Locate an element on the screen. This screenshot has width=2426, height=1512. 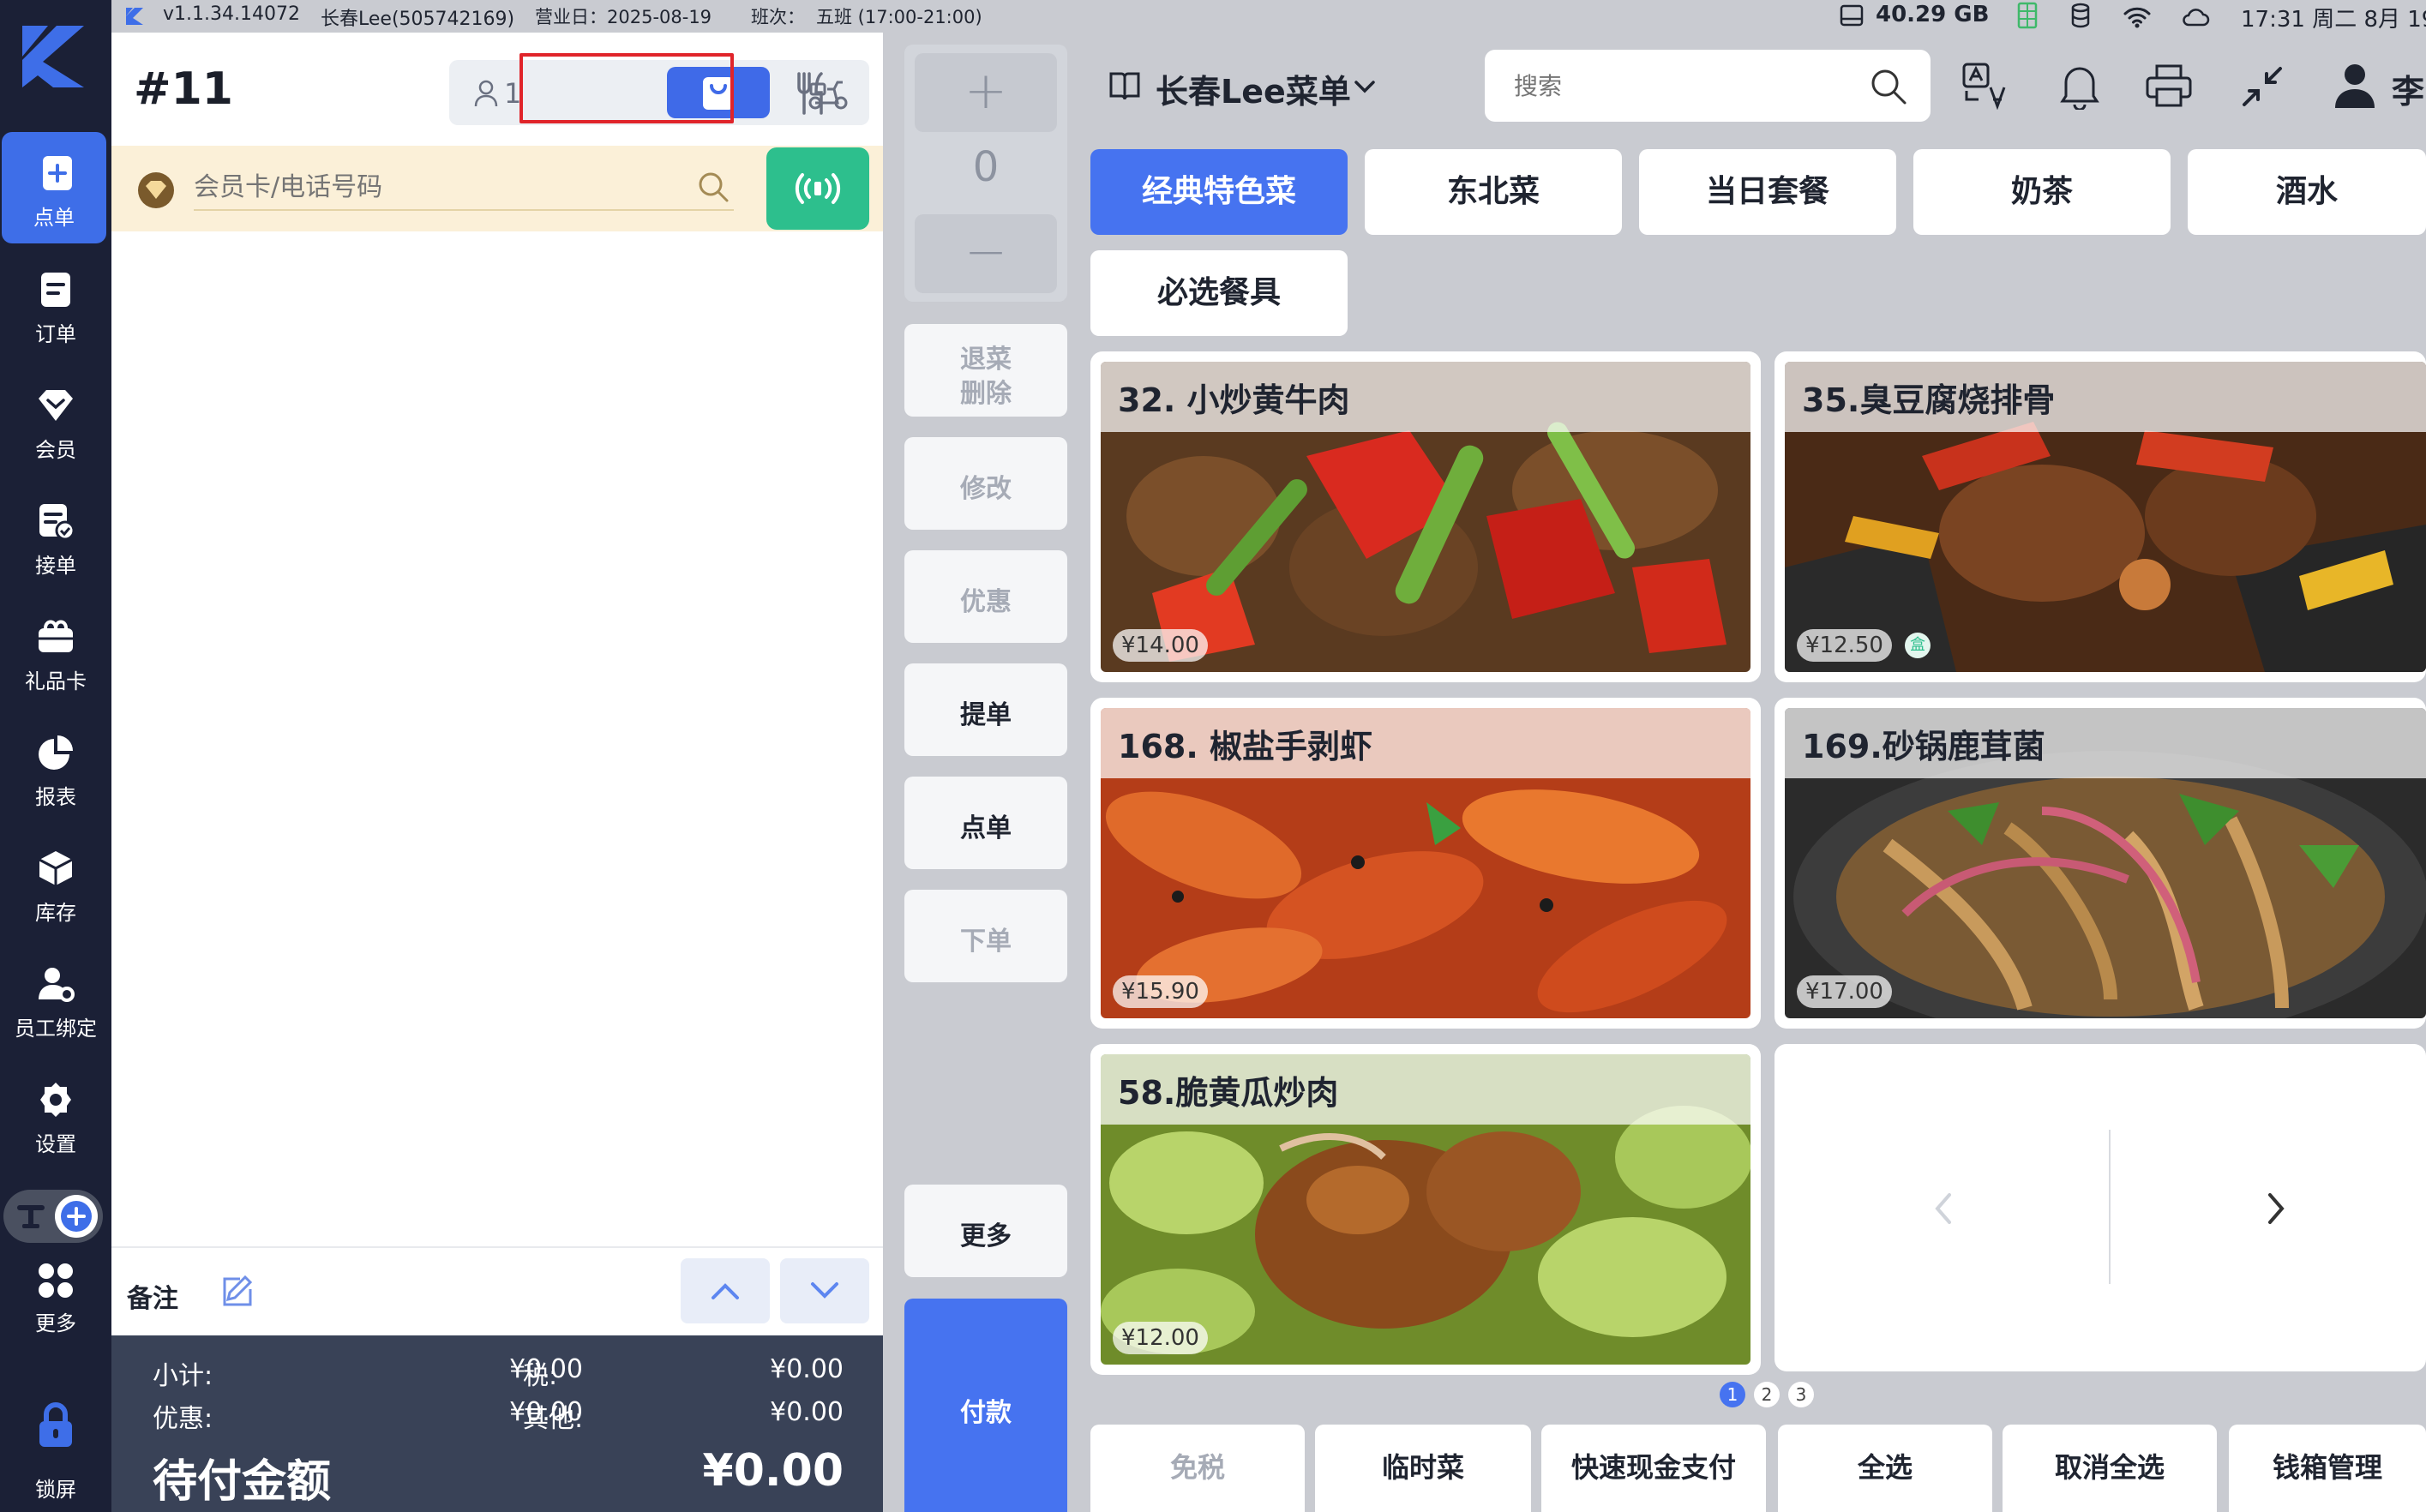
page-dot: 1 is located at coordinates (1732, 1394).